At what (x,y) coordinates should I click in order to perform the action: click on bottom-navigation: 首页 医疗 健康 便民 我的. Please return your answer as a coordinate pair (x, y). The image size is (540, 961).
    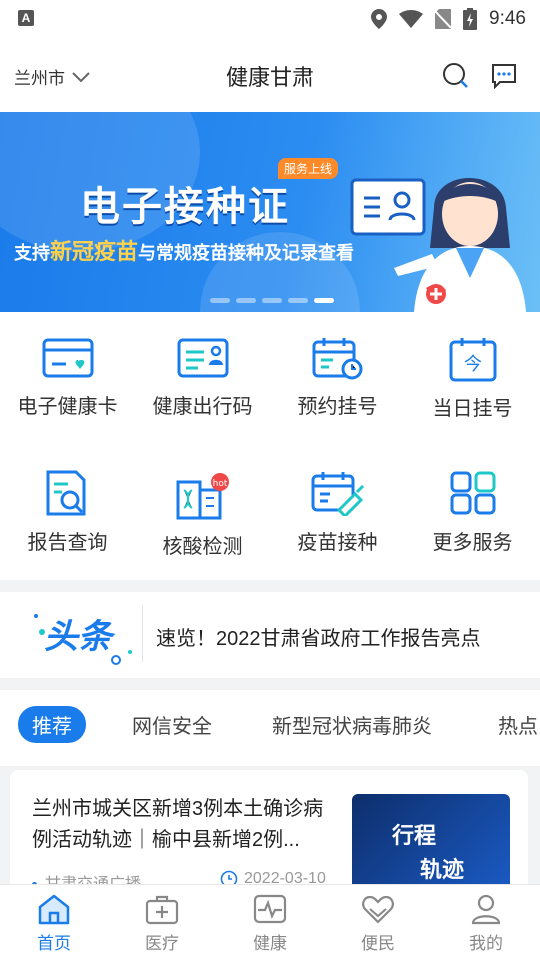
    Looking at the image, I should click on (270, 922).